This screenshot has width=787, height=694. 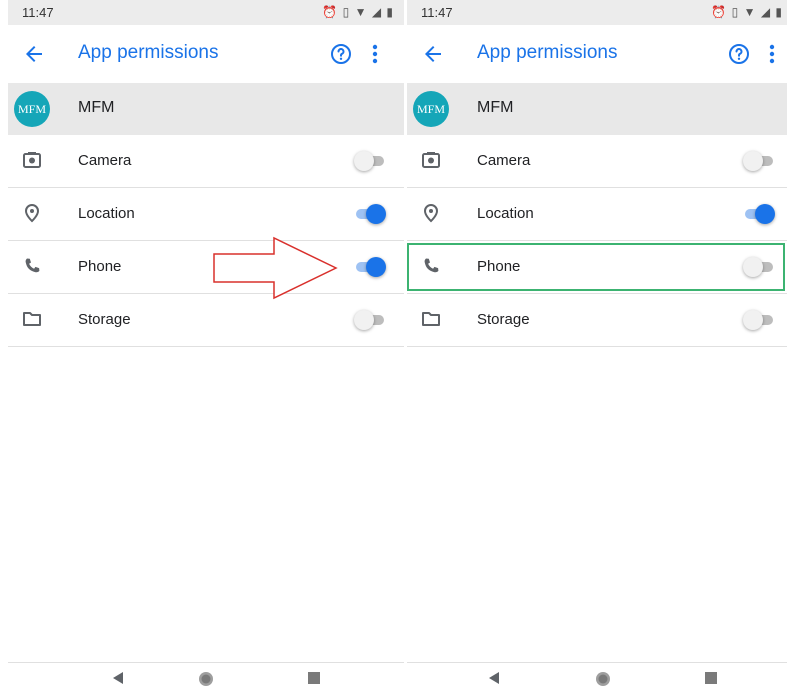 I want to click on permission-label: Phone, so click(x=100, y=266).